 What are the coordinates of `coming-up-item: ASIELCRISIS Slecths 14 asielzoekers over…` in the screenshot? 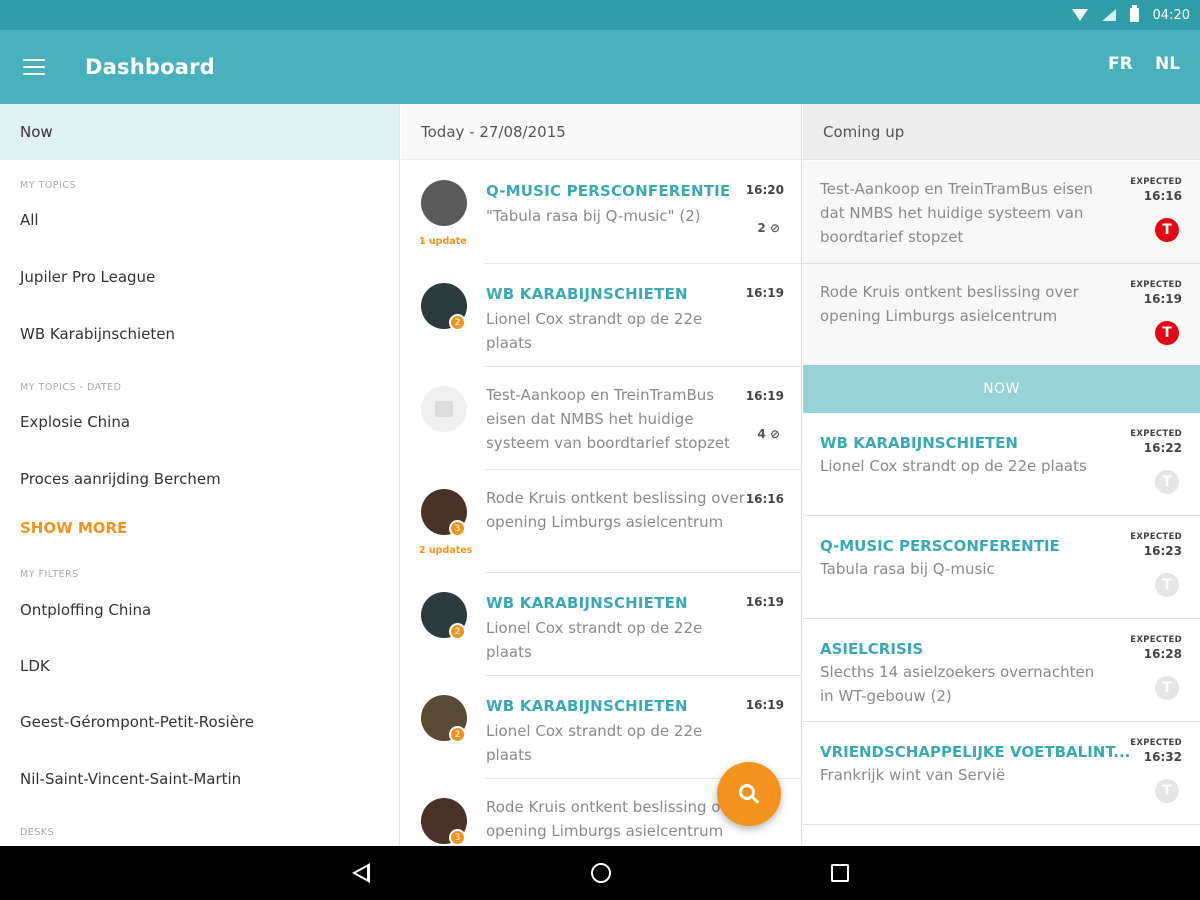 It's located at (1001, 670).